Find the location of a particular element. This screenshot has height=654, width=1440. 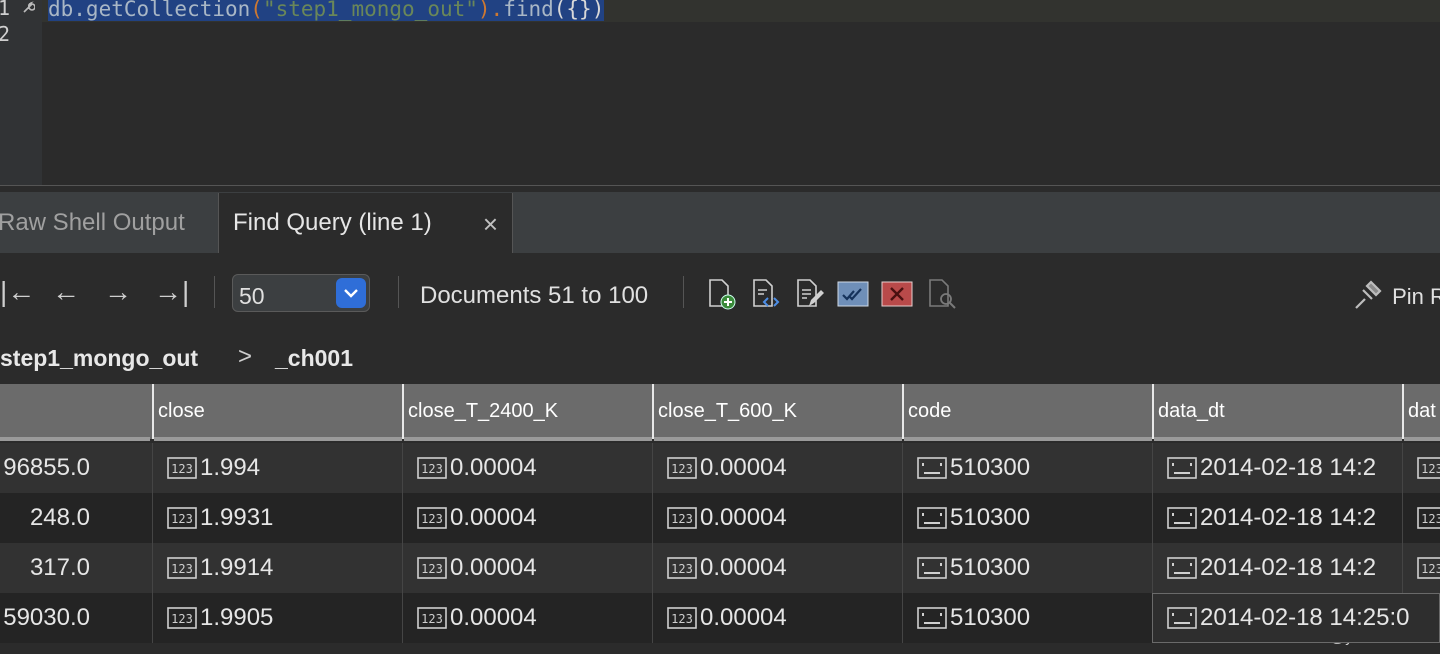

pin-button: Pin R is located at coordinates (1396, 295).